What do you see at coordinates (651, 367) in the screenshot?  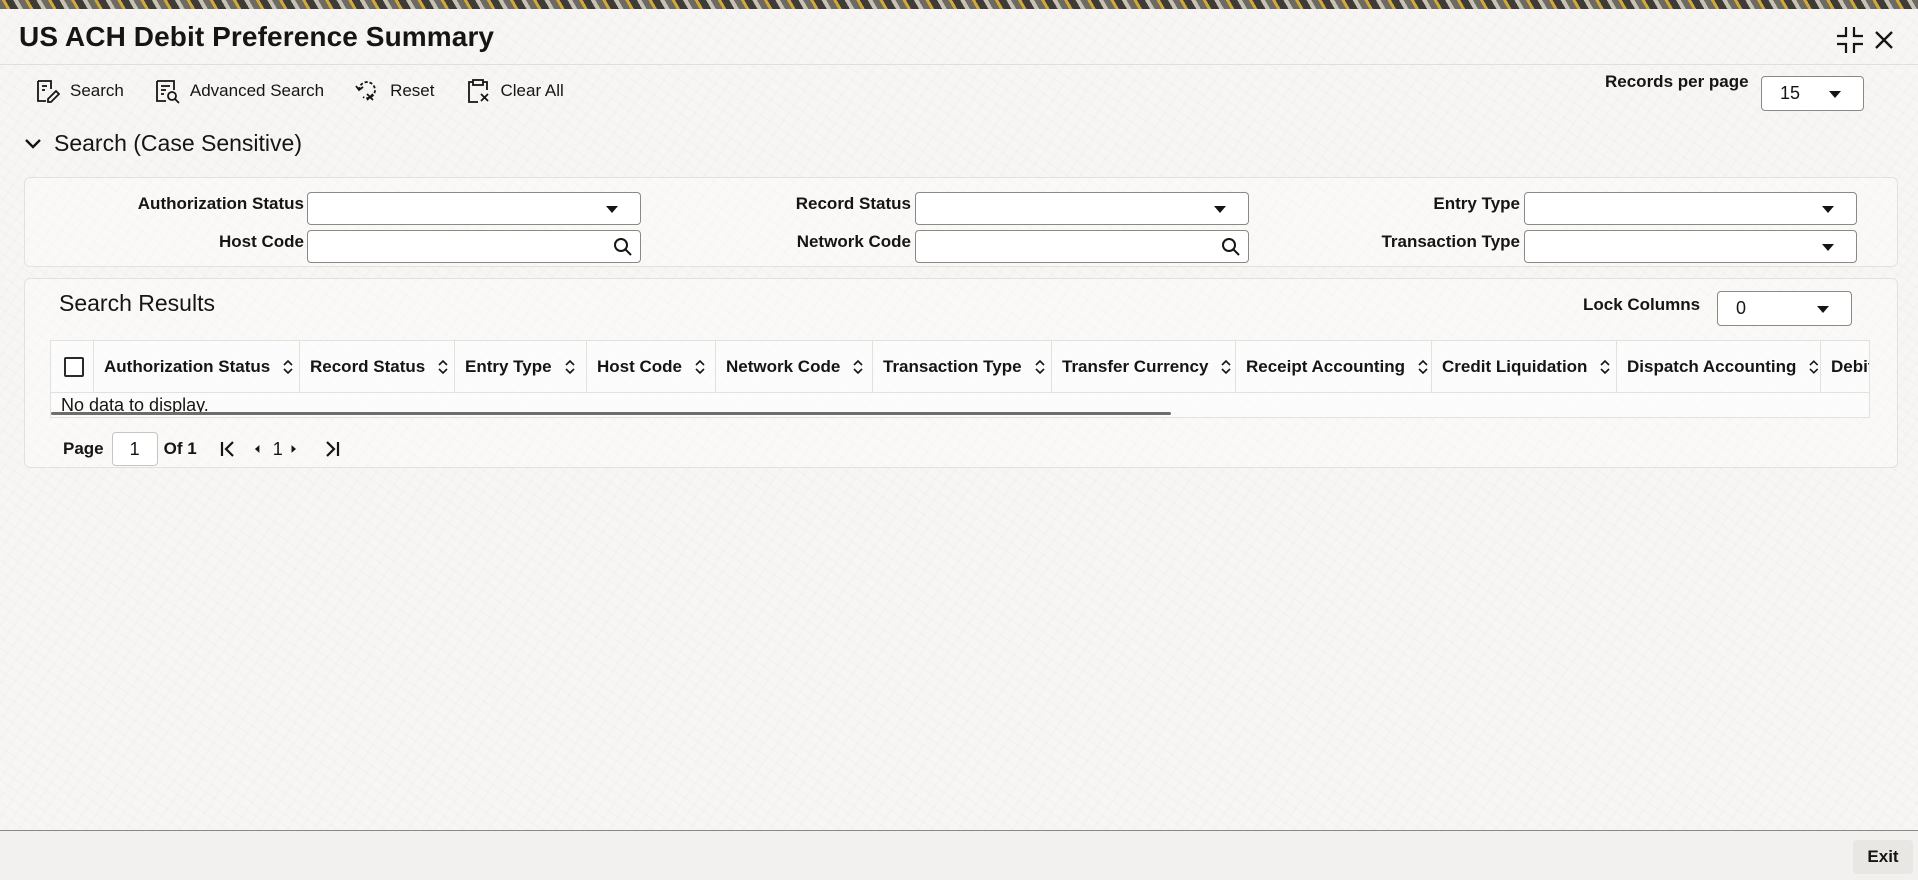 I see `column-header-host-code: Host Code` at bounding box center [651, 367].